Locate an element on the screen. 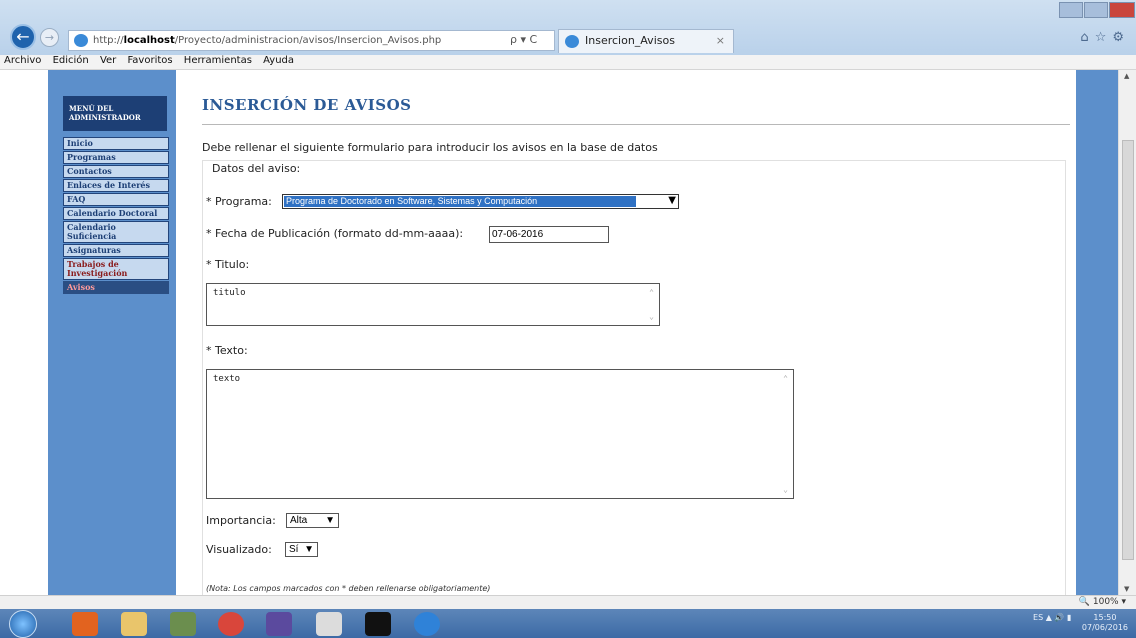 The height and width of the screenshot is (638, 1136). start-button is located at coordinates (23, 624).